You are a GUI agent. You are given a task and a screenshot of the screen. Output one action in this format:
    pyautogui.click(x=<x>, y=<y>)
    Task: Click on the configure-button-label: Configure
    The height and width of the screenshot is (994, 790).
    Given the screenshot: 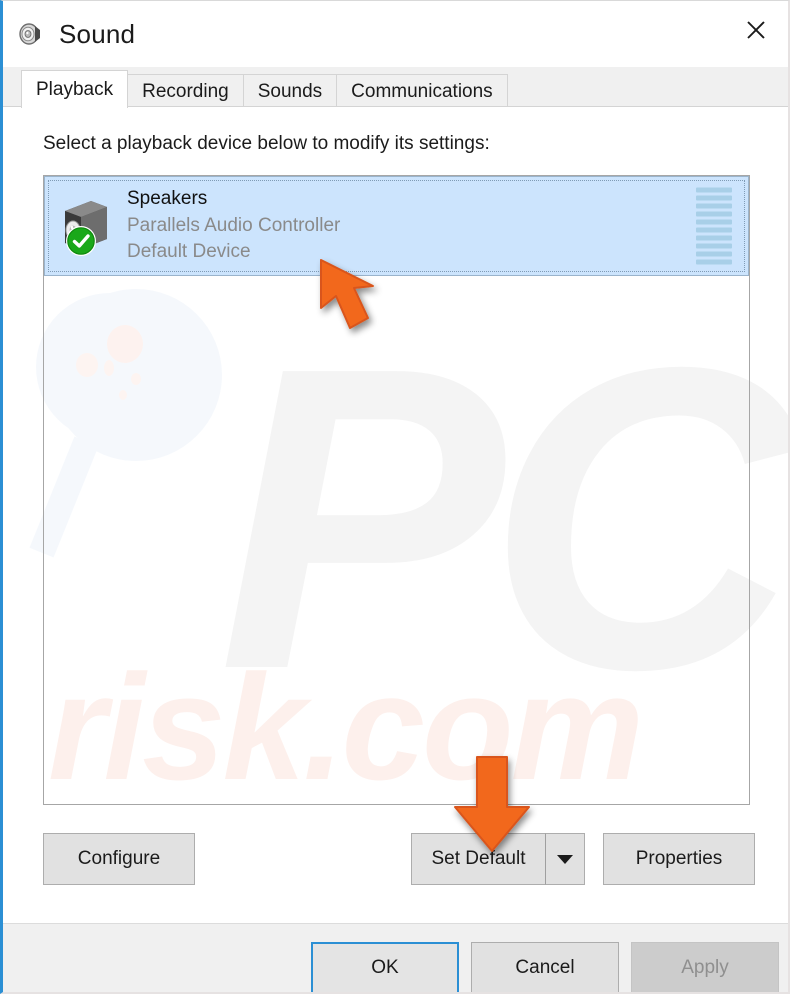 What is the action you would take?
    pyautogui.click(x=119, y=858)
    